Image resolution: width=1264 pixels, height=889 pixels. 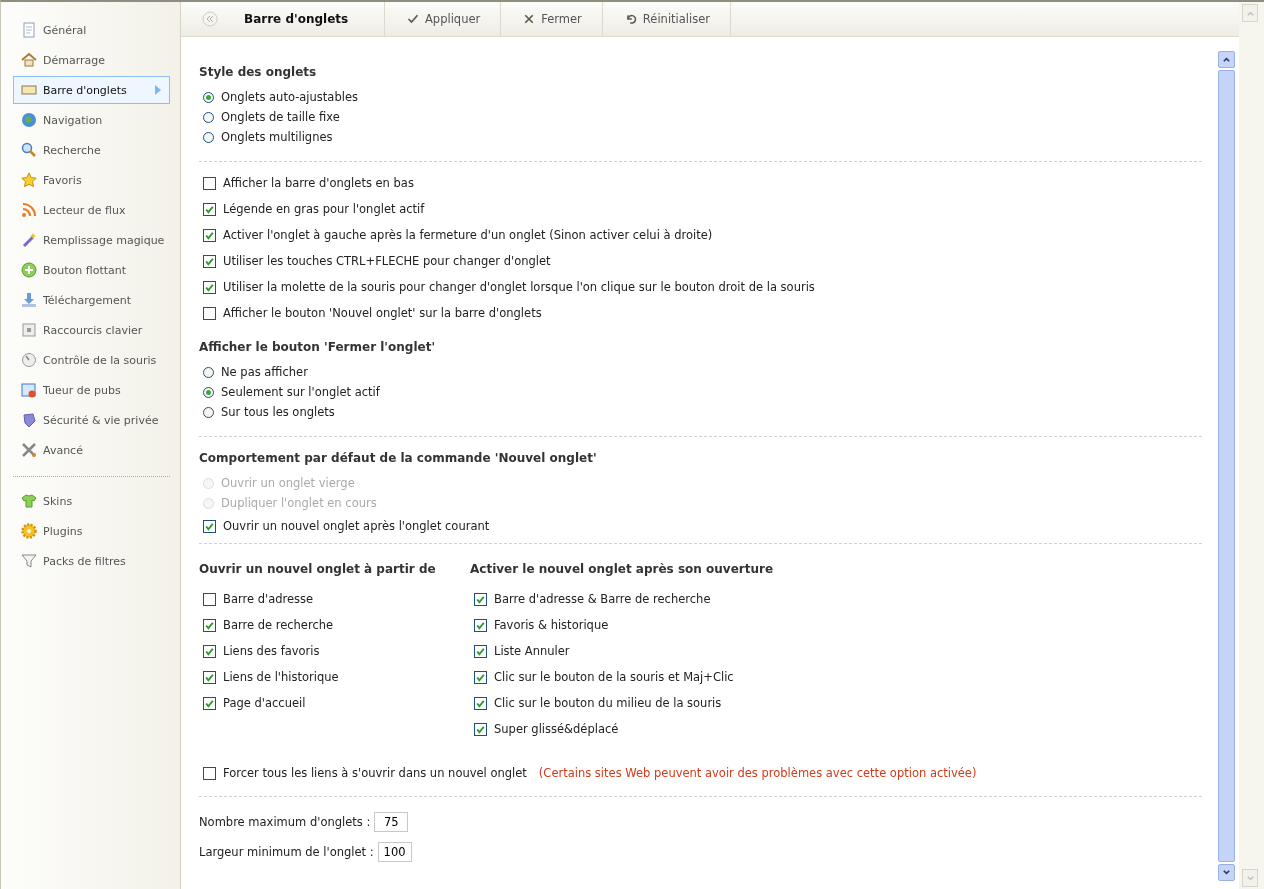 What do you see at coordinates (91, 30) in the screenshot?
I see `sidebar-item: Général` at bounding box center [91, 30].